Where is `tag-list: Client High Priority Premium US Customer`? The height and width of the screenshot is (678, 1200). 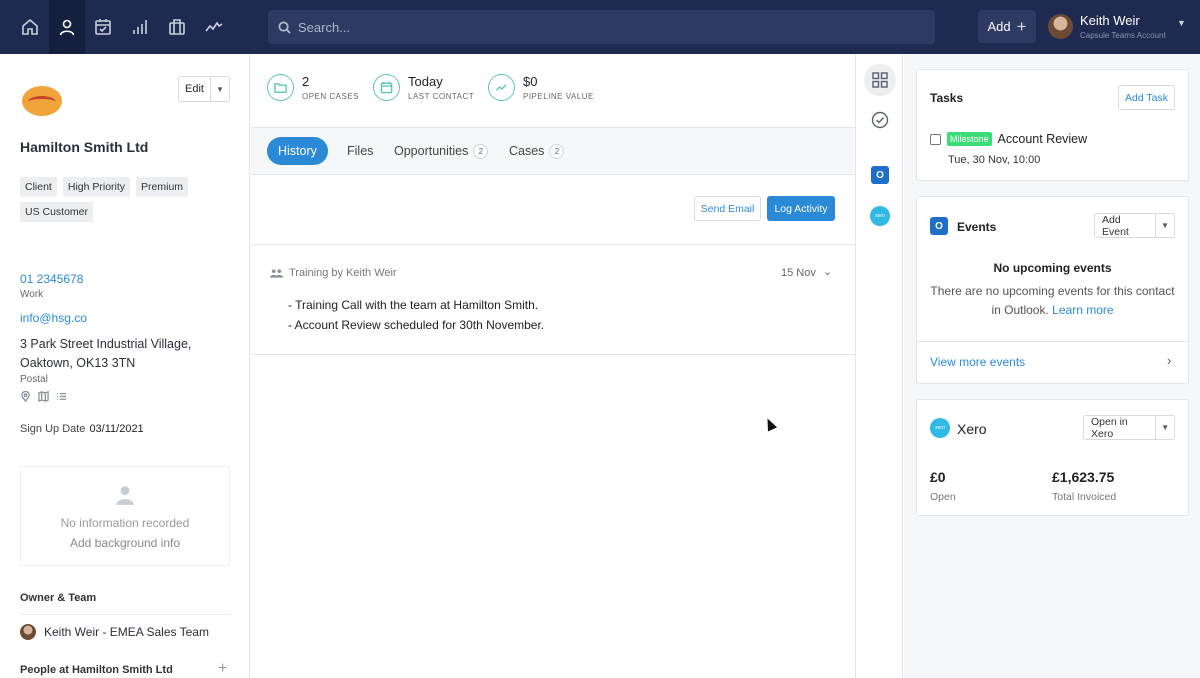 tag-list: Client High Priority Premium US Customer is located at coordinates (127, 199).